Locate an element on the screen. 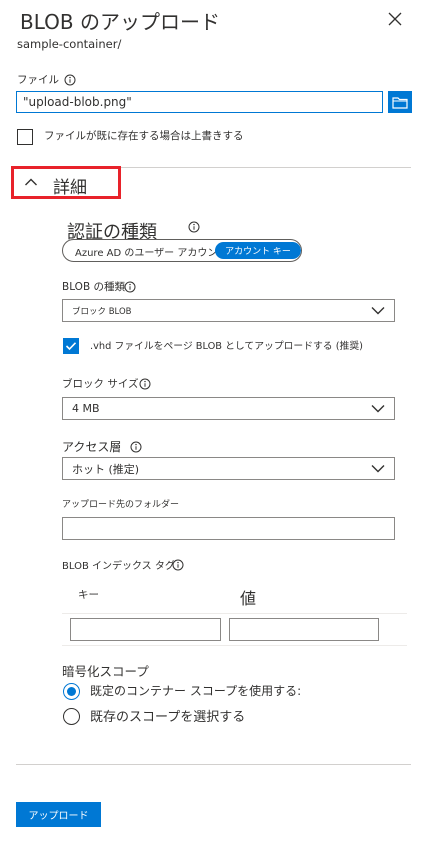  tag-value-input is located at coordinates (304, 629).